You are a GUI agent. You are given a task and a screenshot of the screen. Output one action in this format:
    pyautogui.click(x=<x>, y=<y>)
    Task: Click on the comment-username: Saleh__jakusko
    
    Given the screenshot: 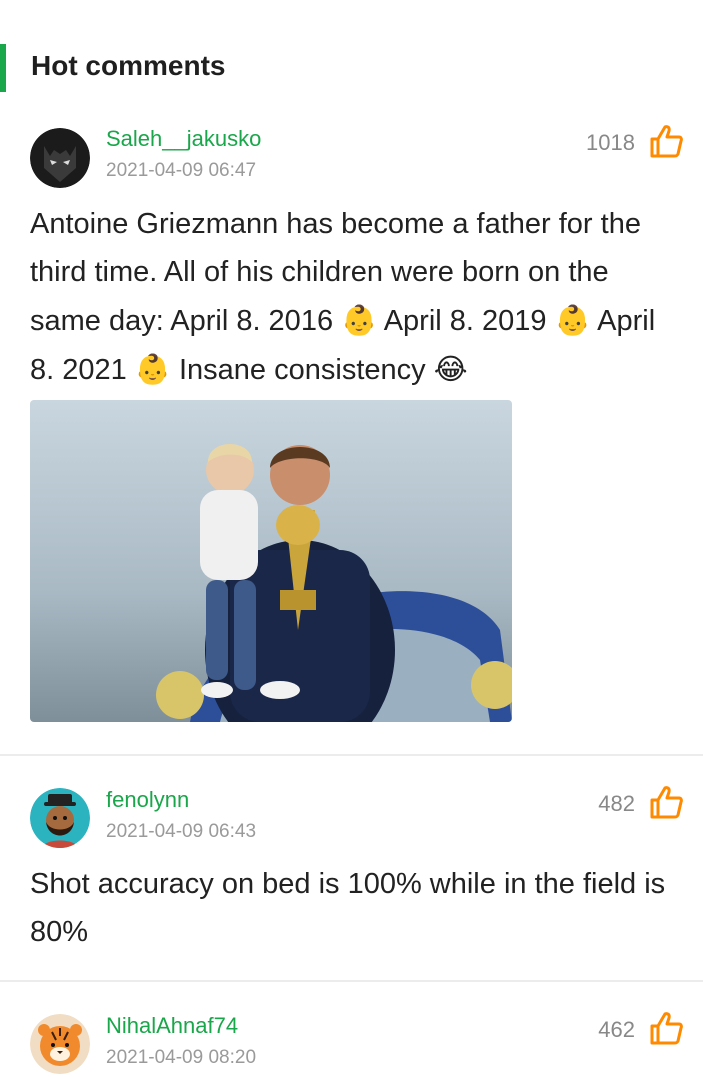 What is the action you would take?
    pyautogui.click(x=183, y=139)
    